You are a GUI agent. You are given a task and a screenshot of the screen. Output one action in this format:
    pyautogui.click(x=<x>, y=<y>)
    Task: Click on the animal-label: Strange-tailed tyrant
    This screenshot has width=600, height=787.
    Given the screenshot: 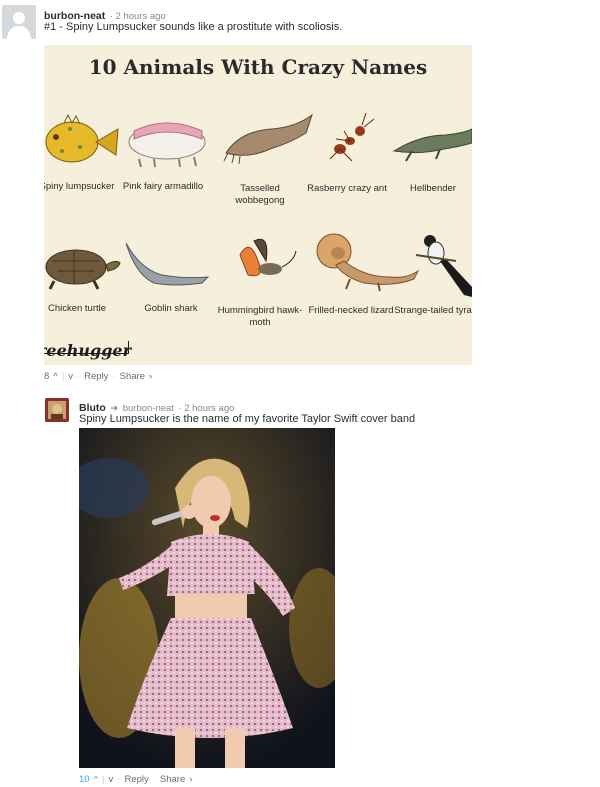 What is the action you would take?
    pyautogui.click(x=433, y=310)
    